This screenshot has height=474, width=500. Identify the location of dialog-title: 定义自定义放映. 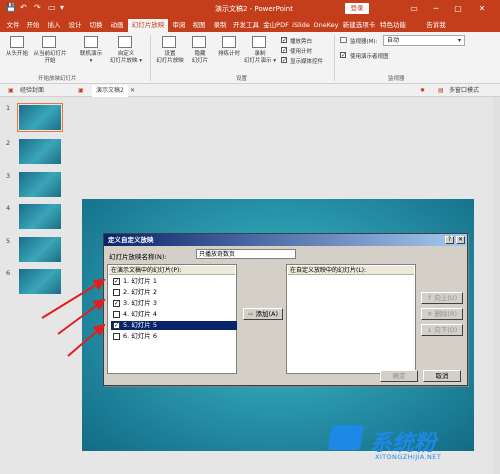
(285, 240).